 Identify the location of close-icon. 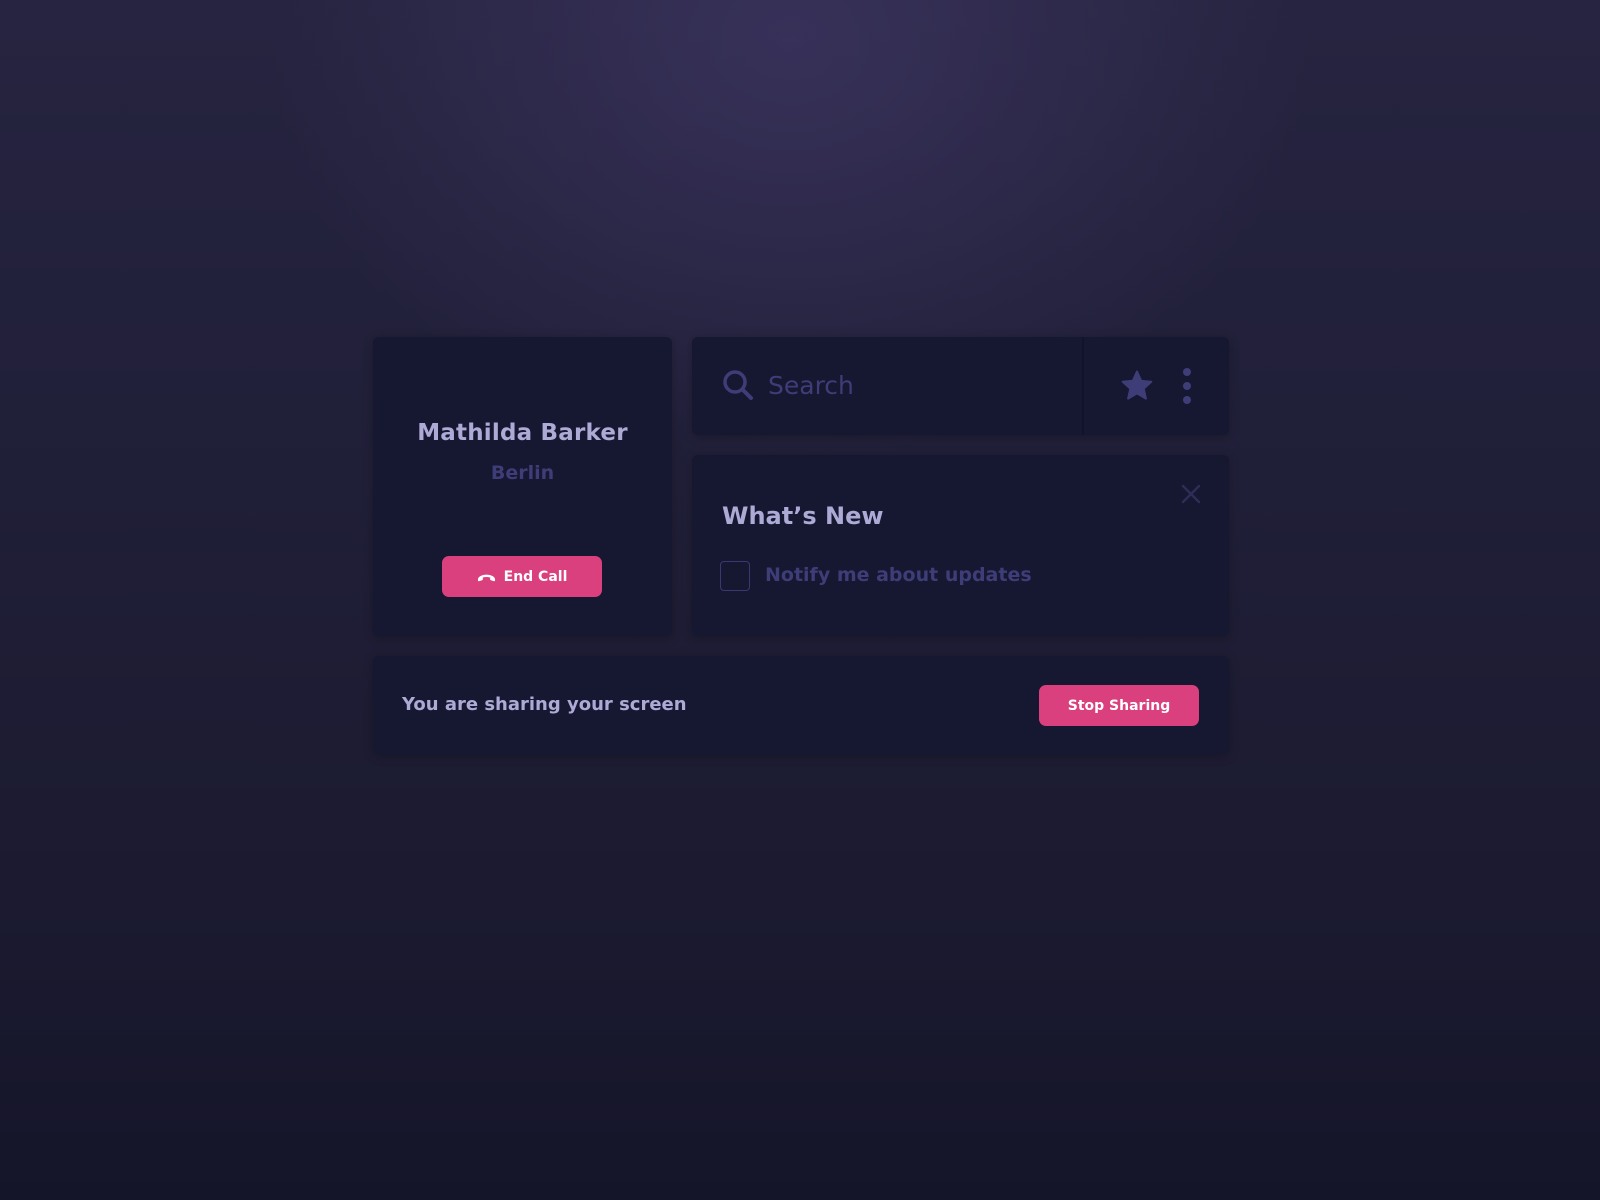
(1191, 494).